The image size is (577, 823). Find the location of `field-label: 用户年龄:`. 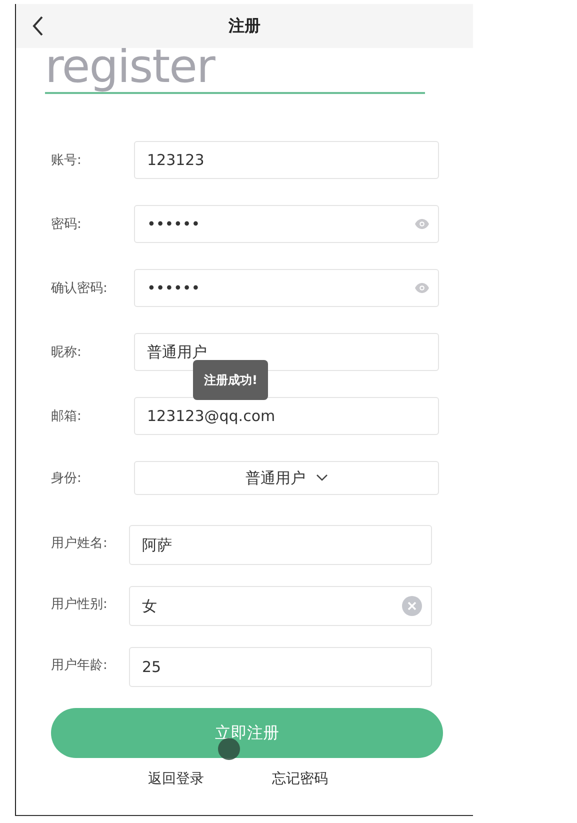

field-label: 用户年龄: is located at coordinates (79, 665).